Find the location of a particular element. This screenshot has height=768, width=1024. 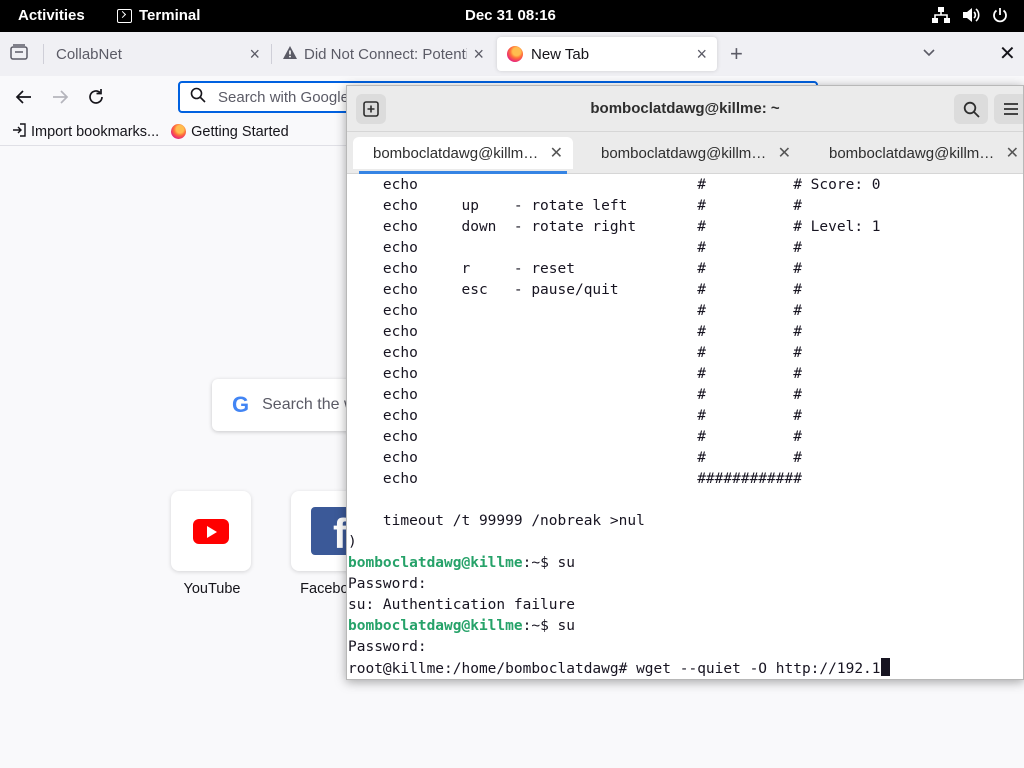

tab-label: CollabNet is located at coordinates (89, 54).